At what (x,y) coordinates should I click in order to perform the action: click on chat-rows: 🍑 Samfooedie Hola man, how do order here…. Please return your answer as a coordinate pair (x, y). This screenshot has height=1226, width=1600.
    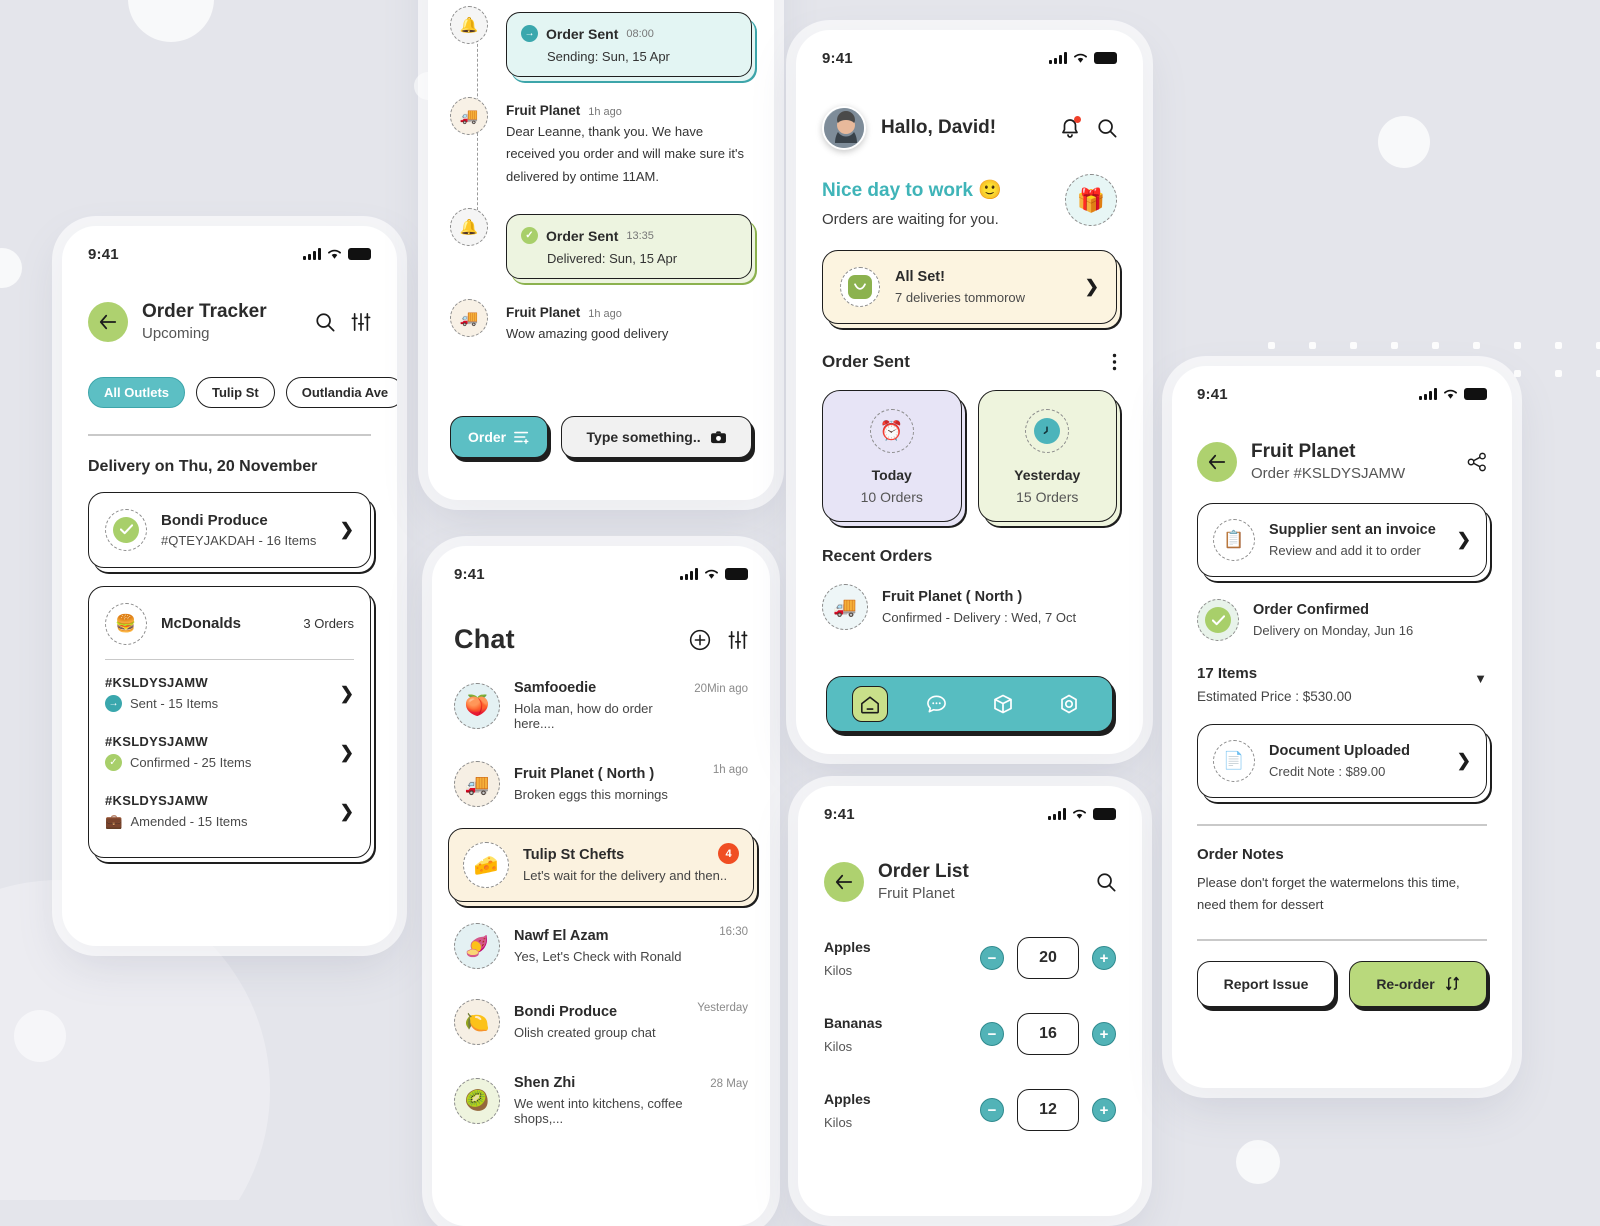
    Looking at the image, I should click on (601, 903).